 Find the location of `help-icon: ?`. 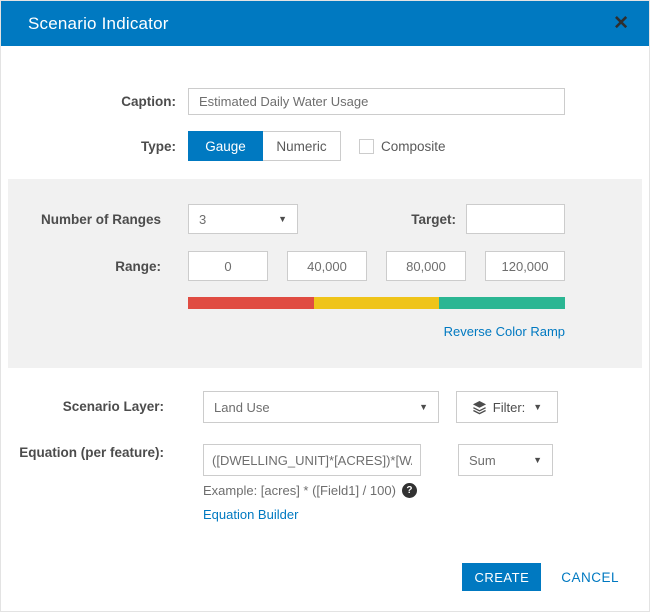

help-icon: ? is located at coordinates (409, 490).